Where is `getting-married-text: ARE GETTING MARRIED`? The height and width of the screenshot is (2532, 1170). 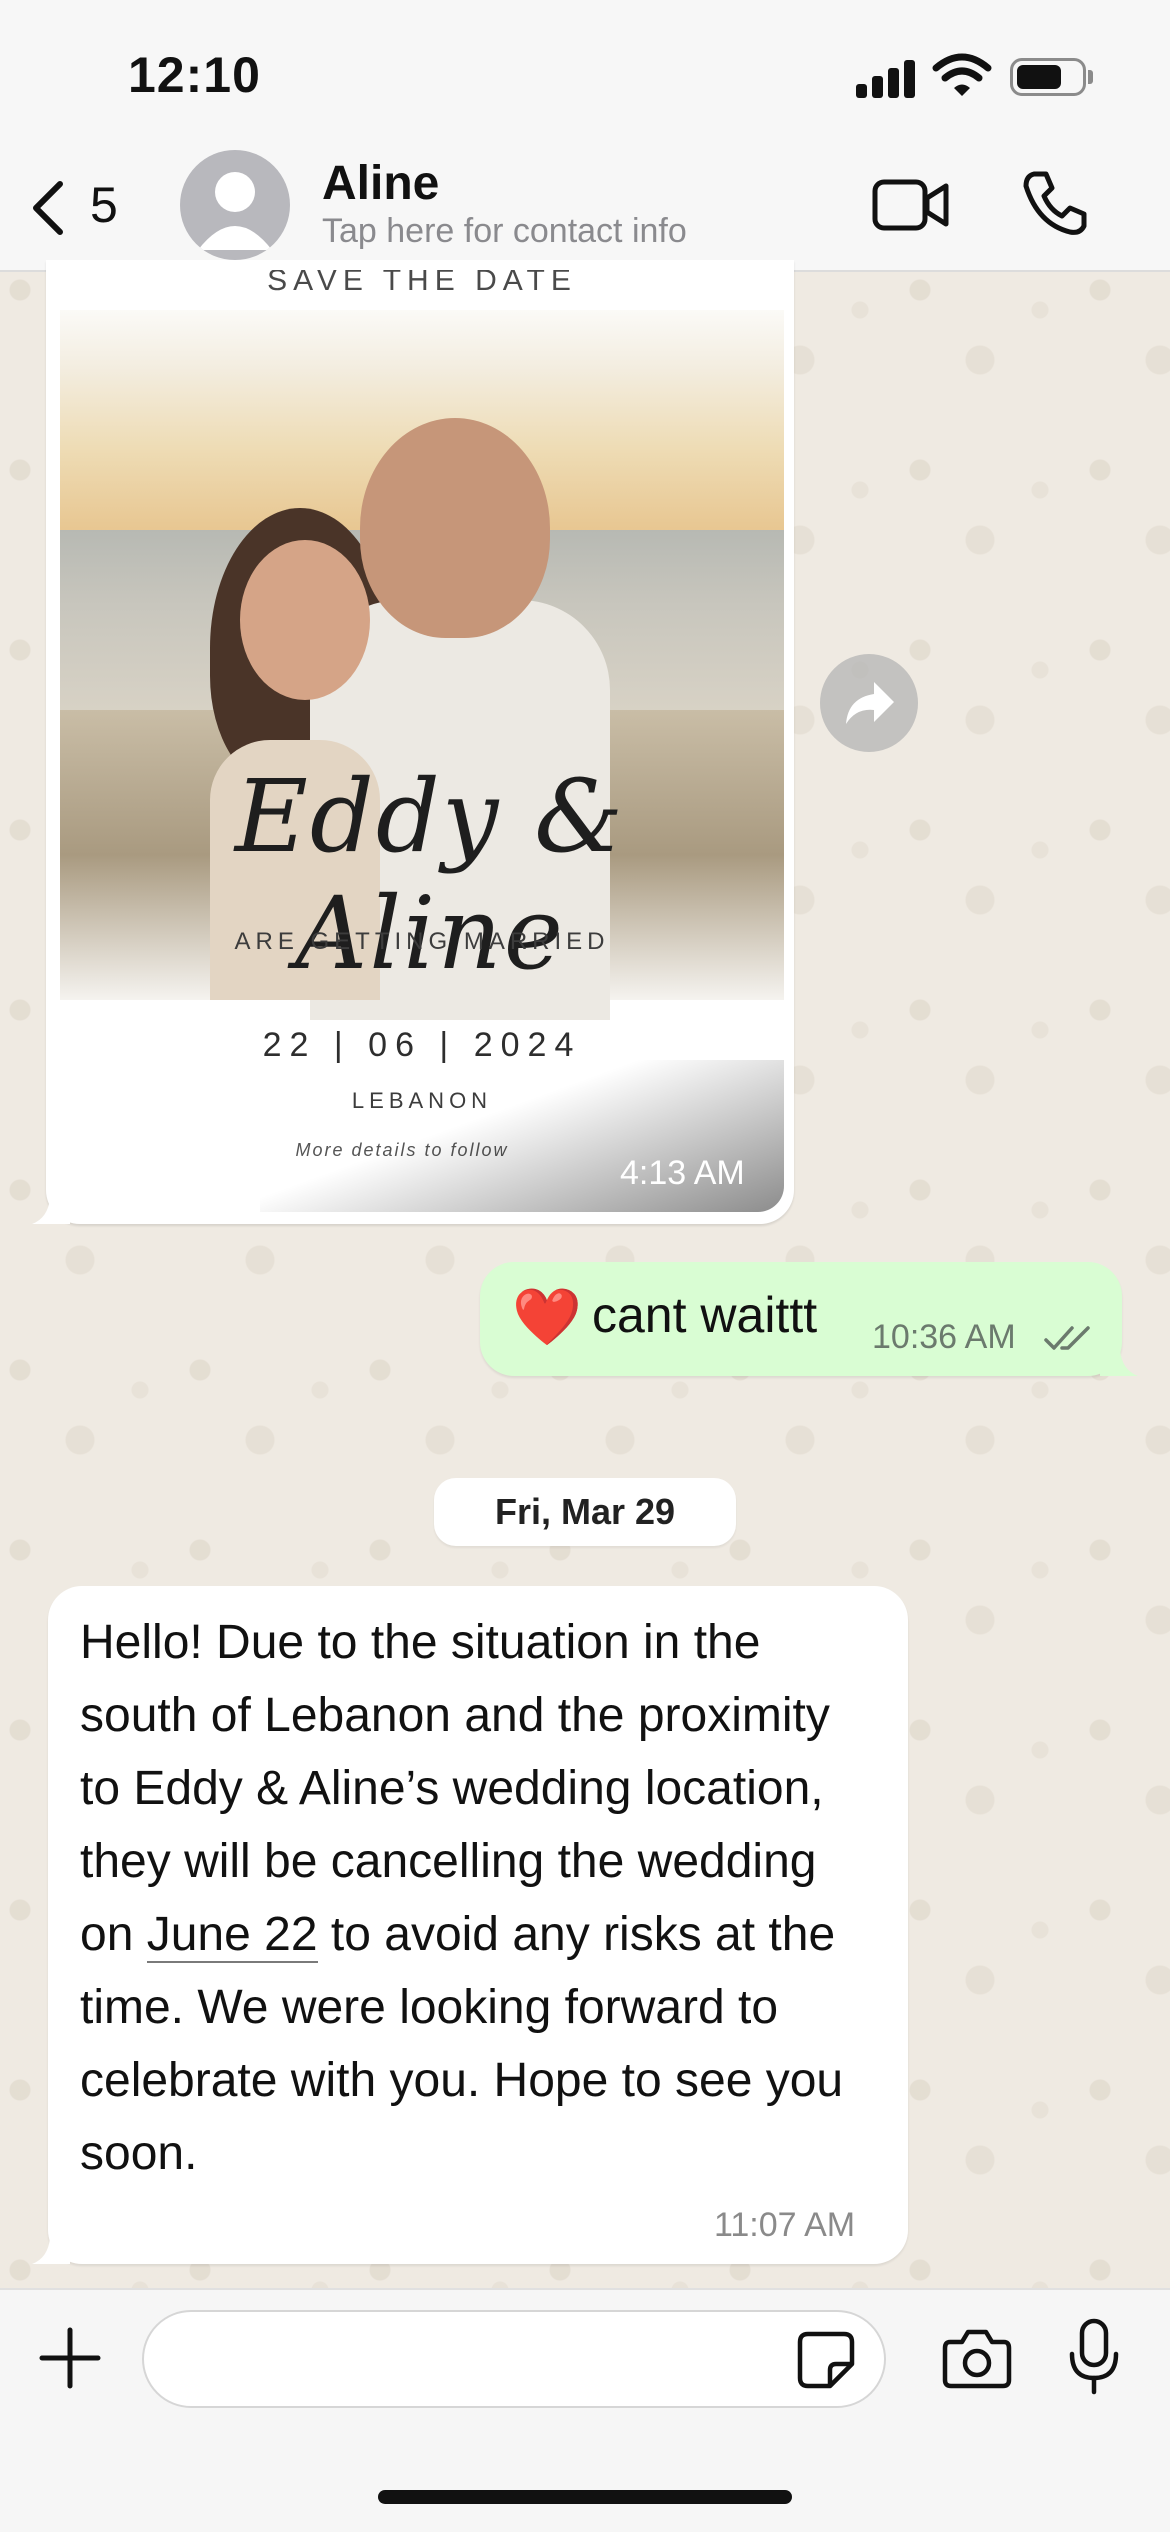 getting-married-text: ARE GETTING MARRIED is located at coordinates (422, 941).